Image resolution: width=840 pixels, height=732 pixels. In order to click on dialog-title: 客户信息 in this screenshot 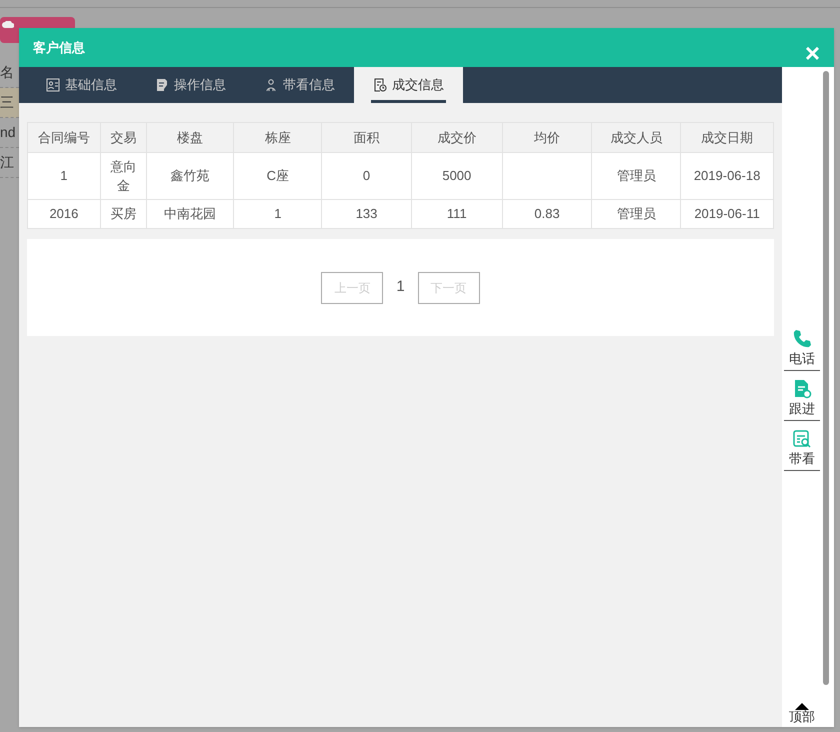, I will do `click(59, 47)`.